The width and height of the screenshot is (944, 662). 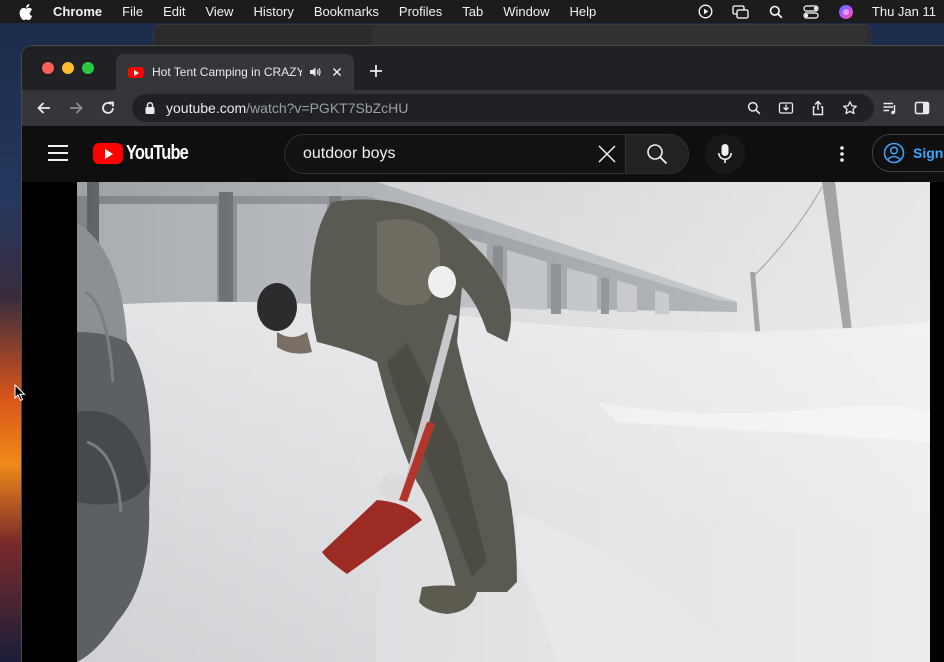 I want to click on menu-app-name: Chrome, so click(x=77, y=11).